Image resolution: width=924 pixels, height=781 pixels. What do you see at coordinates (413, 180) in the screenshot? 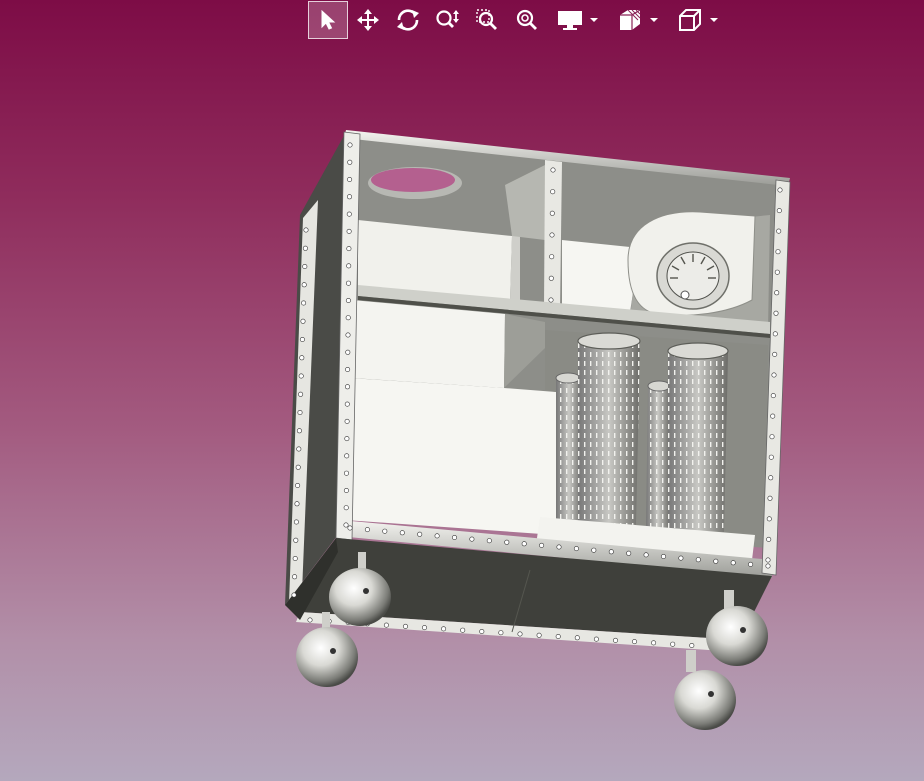
I see `top-duct-opening` at bounding box center [413, 180].